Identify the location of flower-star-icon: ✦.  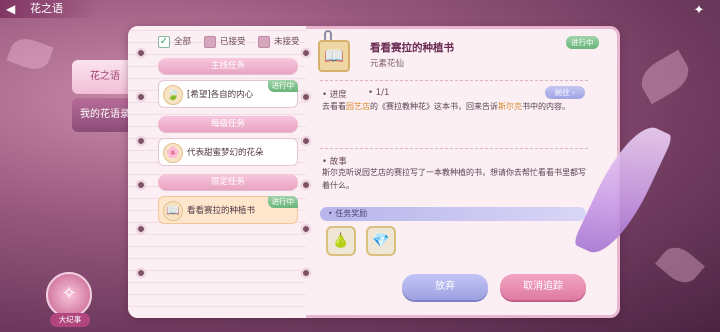
(699, 11).